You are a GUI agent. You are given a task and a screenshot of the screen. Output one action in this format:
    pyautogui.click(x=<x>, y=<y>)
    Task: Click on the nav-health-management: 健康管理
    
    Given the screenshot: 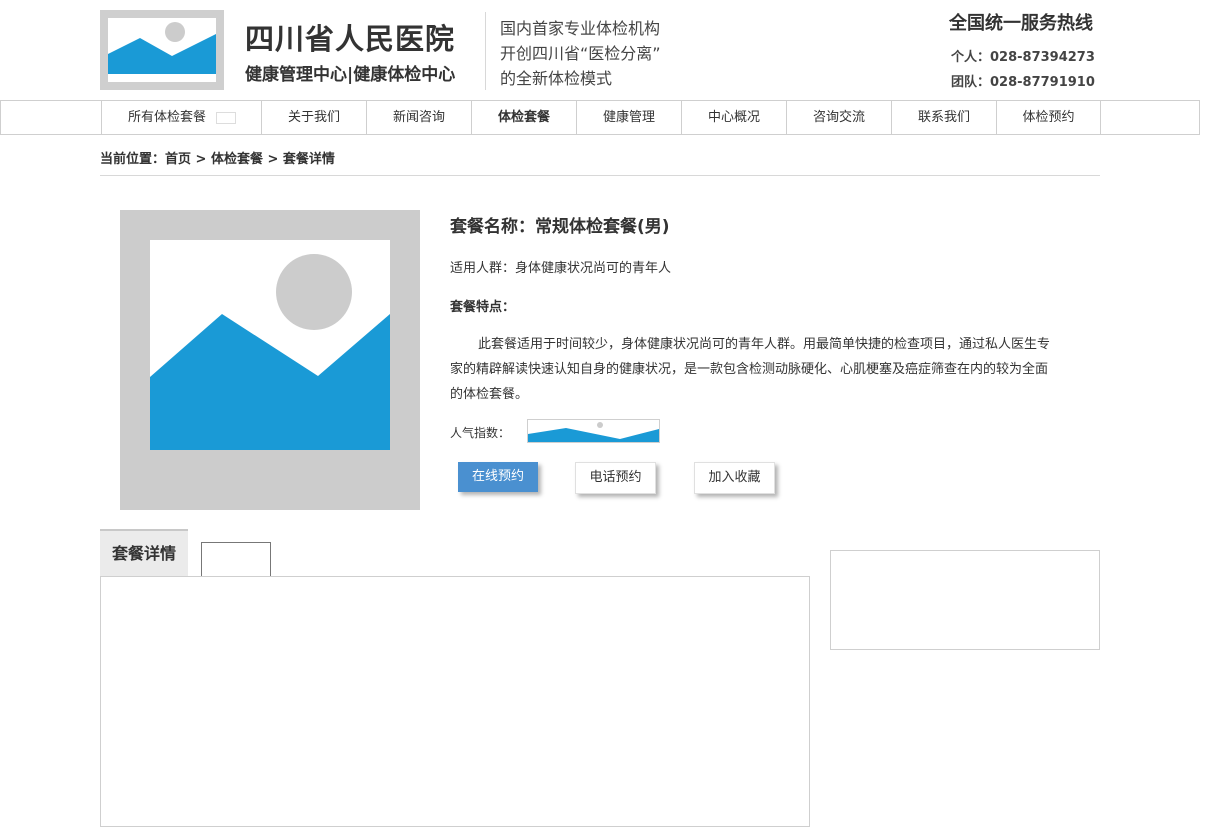 What is the action you would take?
    pyautogui.click(x=628, y=117)
    